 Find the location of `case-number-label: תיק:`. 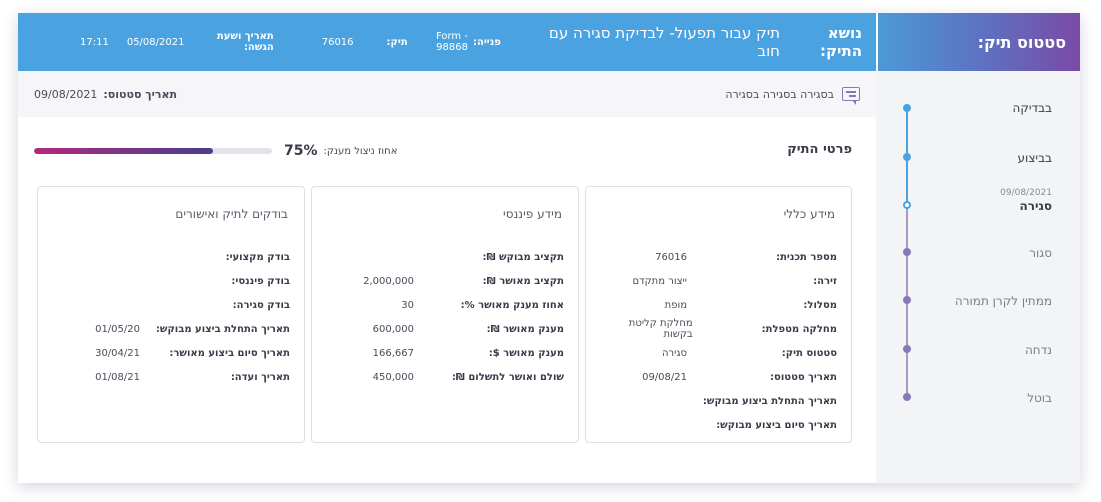

case-number-label: תיק: is located at coordinates (397, 42).